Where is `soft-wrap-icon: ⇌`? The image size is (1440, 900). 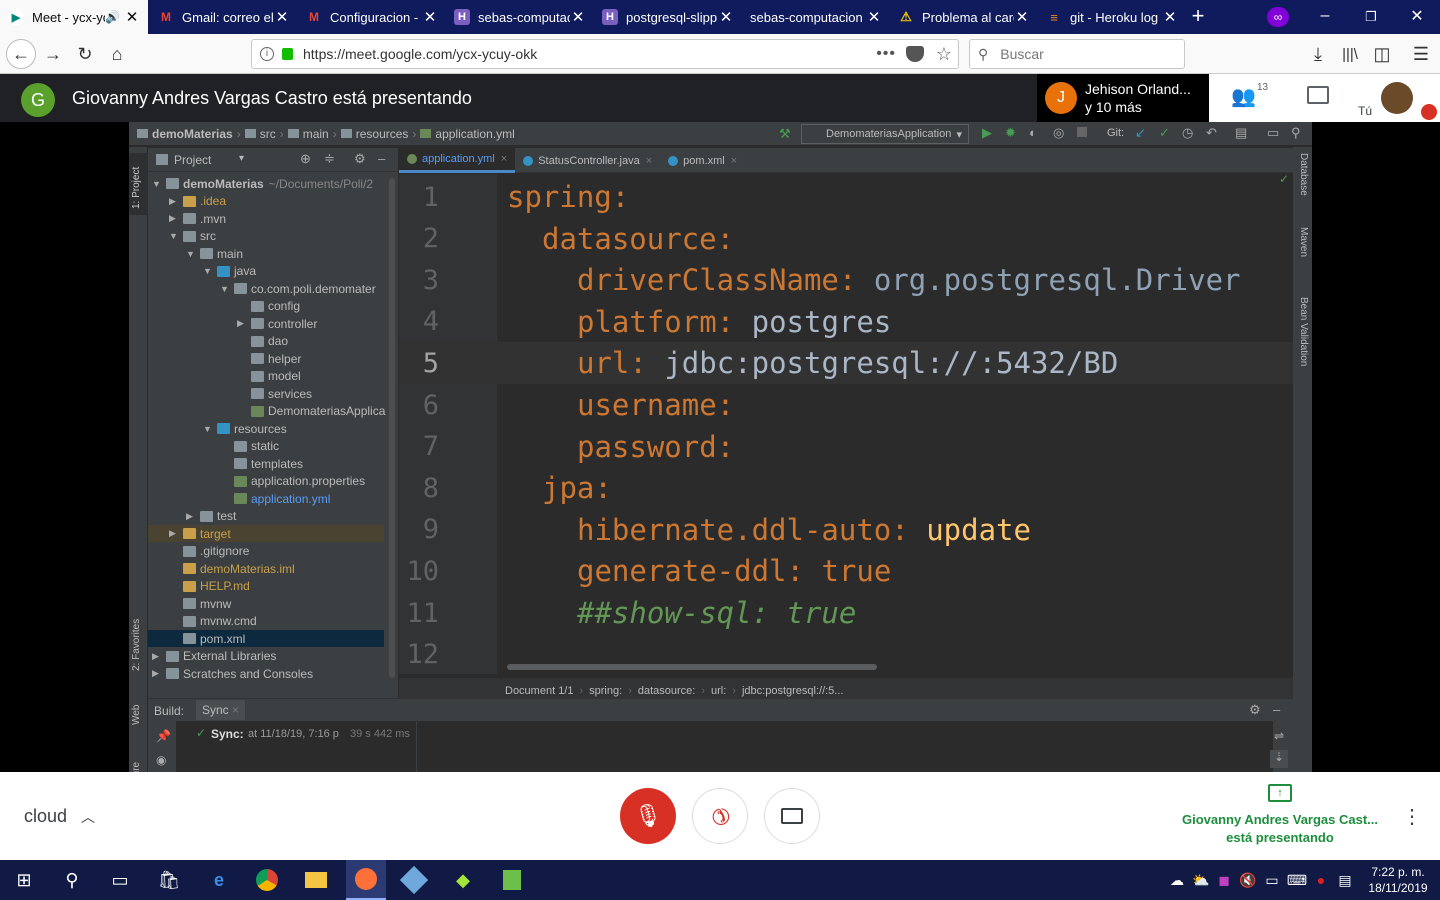
soft-wrap-icon: ⇌ is located at coordinates (1279, 736).